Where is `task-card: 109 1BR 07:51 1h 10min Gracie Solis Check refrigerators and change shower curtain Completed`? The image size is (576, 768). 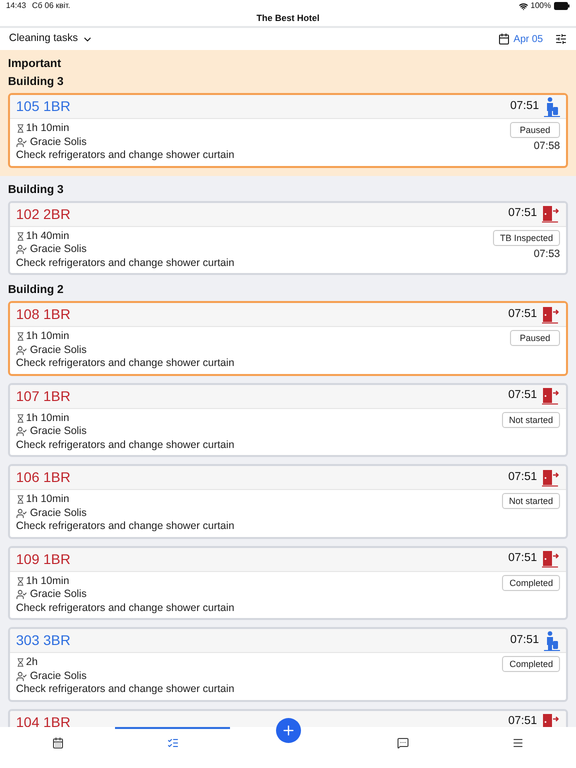 task-card: 109 1BR 07:51 1h 10min Gracie Solis Check refrigerators and change shower curtain Completed is located at coordinates (288, 583).